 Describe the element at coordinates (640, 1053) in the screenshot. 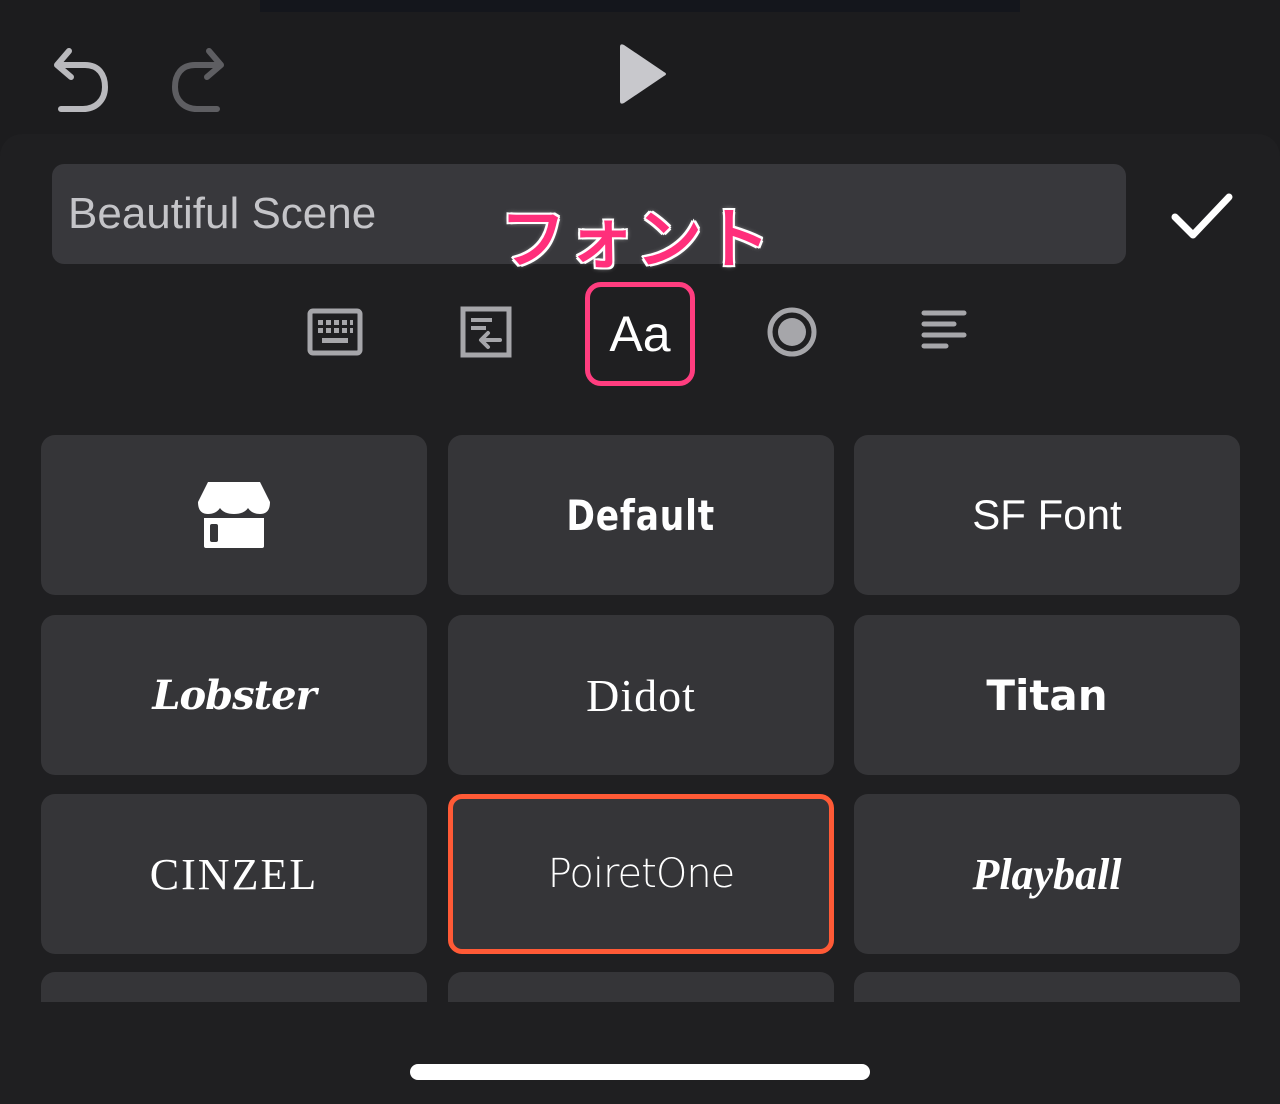

I see `bottom-area` at that location.